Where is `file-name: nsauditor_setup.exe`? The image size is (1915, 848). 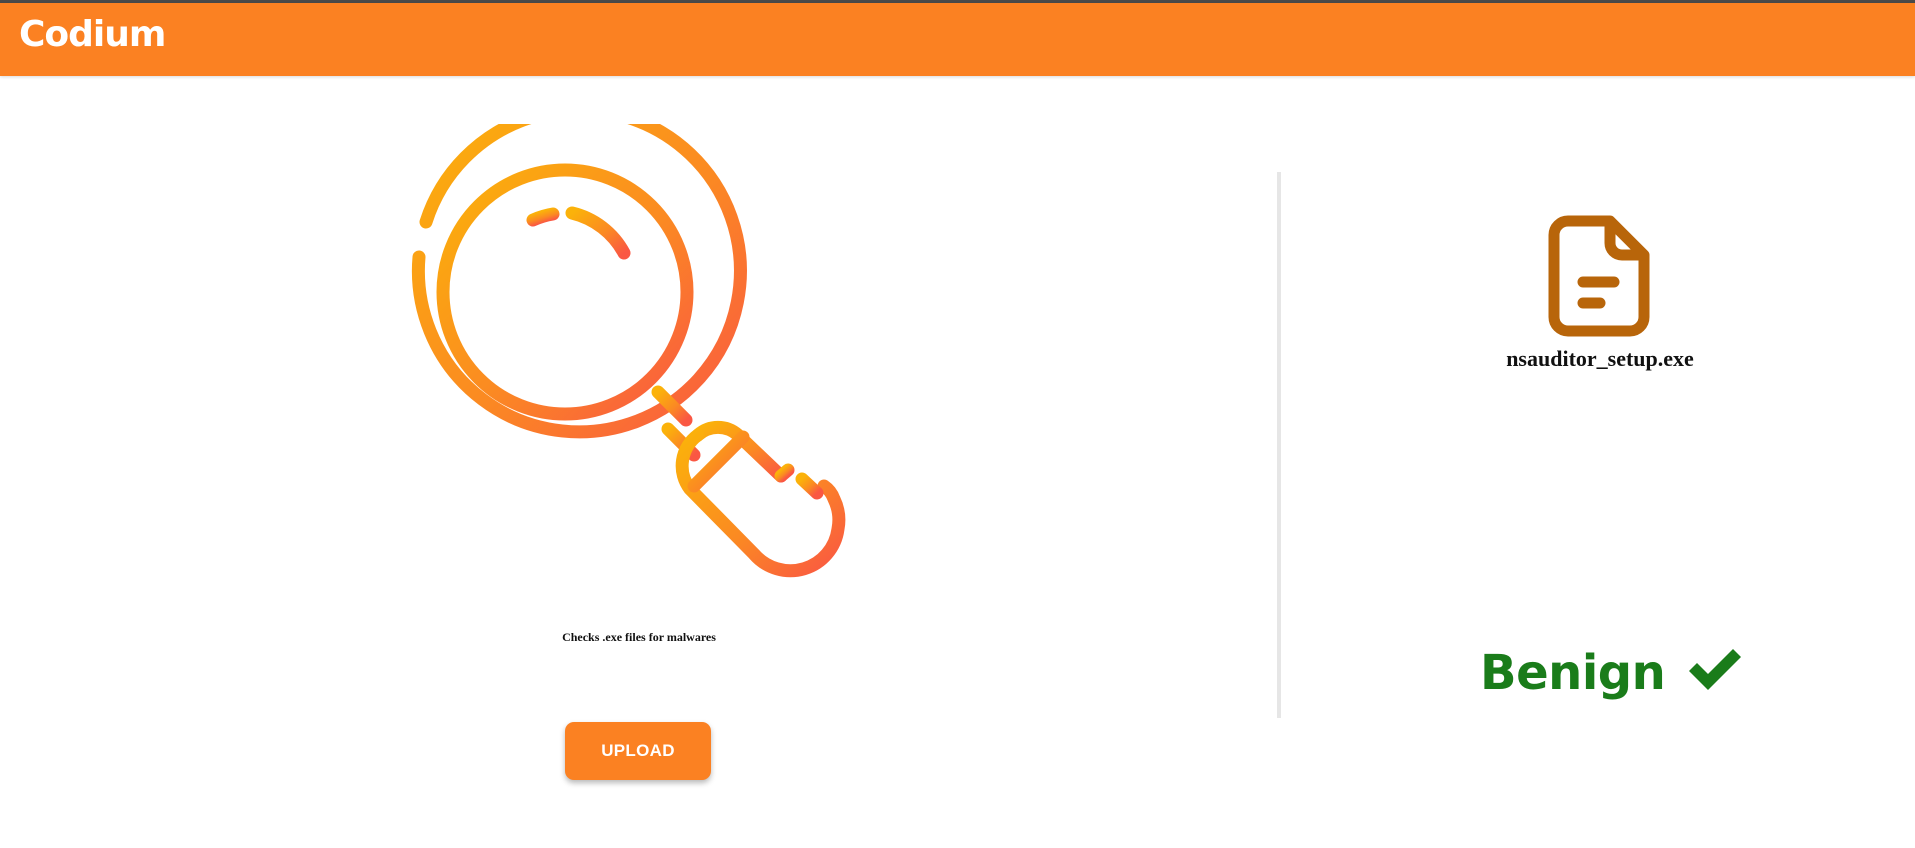
file-name: nsauditor_setup.exe is located at coordinates (1600, 358).